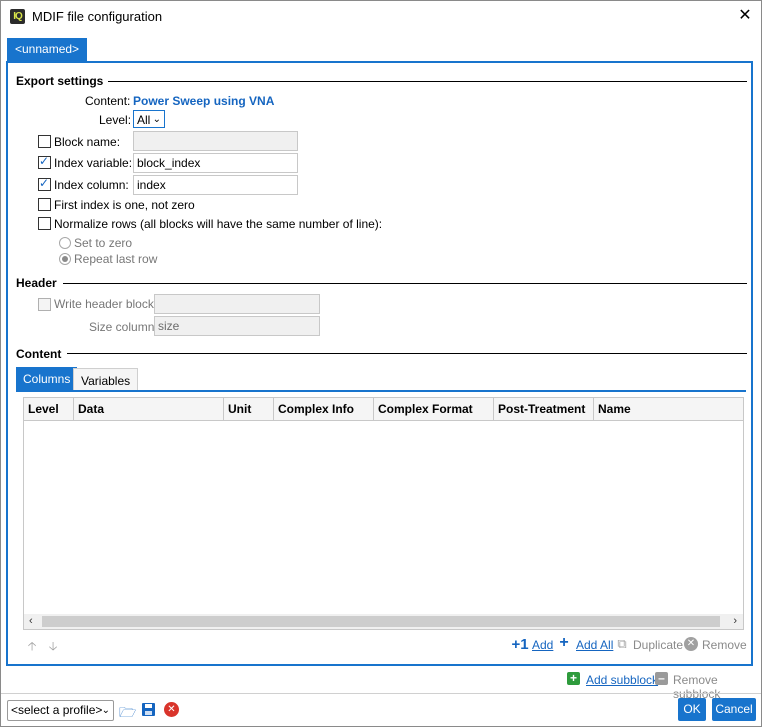 The width and height of the screenshot is (762, 727). I want to click on index-column-checkbox, so click(44, 183).